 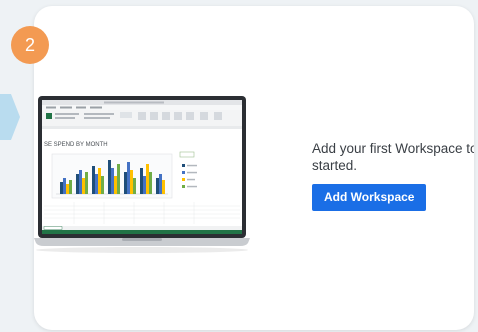 What do you see at coordinates (10, 117) in the screenshot?
I see `step-connector-arrow` at bounding box center [10, 117].